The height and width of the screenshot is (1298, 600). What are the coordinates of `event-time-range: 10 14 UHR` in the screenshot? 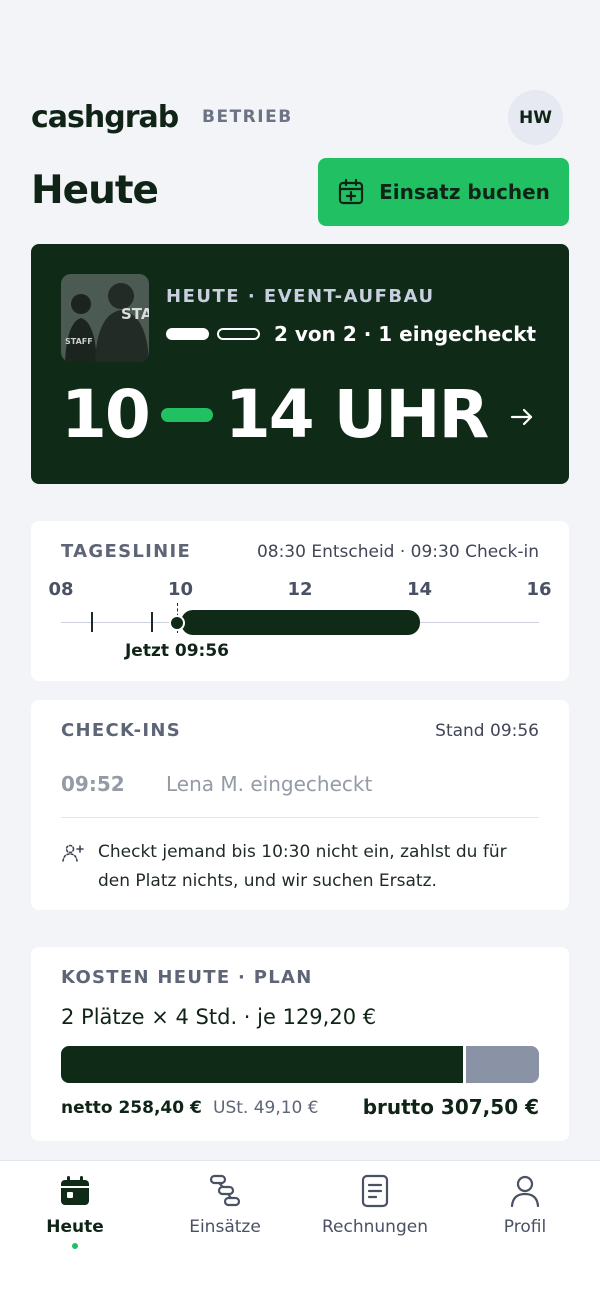 It's located at (275, 414).